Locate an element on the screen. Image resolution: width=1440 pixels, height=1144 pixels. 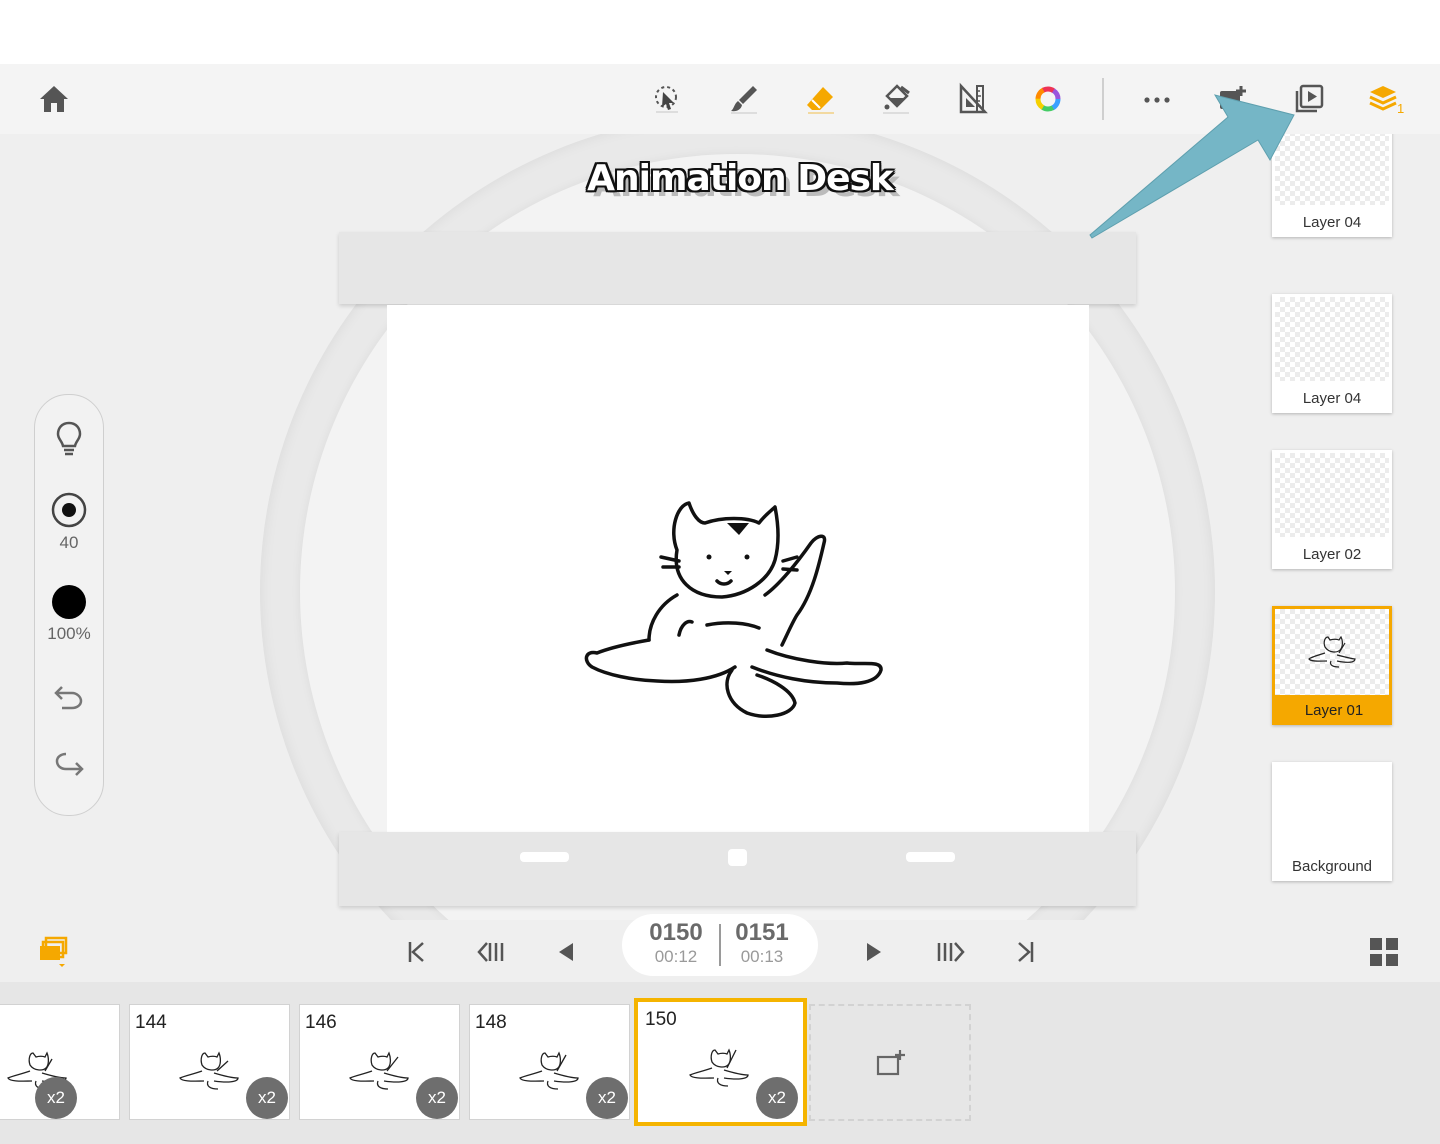
frame-counter: 0150 00:12 0151 00:13 is located at coordinates (720, 945).